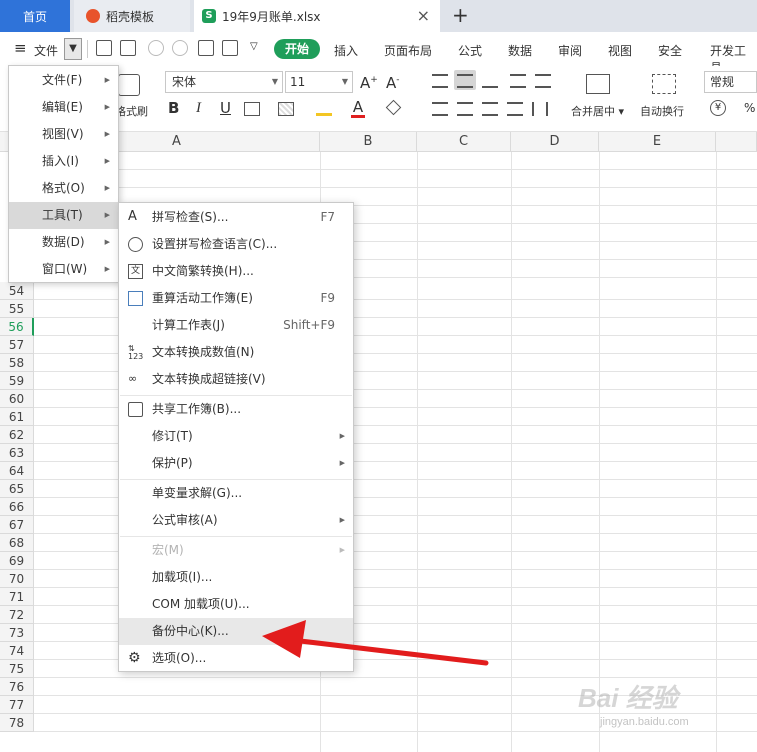 The image size is (757, 752). What do you see at coordinates (644, 722) in the screenshot?
I see `watermark-url: jingyan.baidu.com` at bounding box center [644, 722].